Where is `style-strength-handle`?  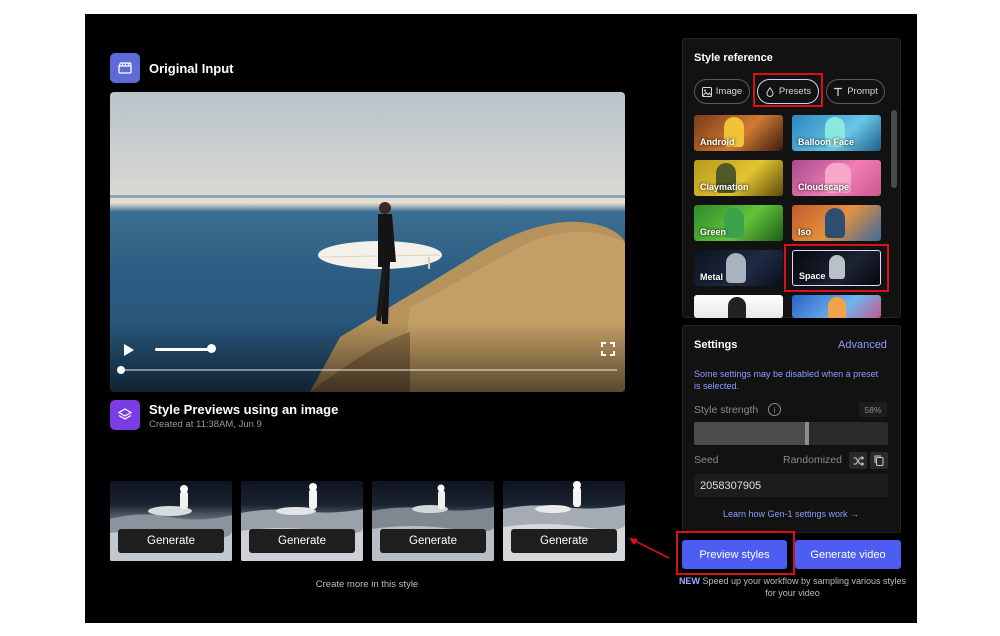 style-strength-handle is located at coordinates (807, 433).